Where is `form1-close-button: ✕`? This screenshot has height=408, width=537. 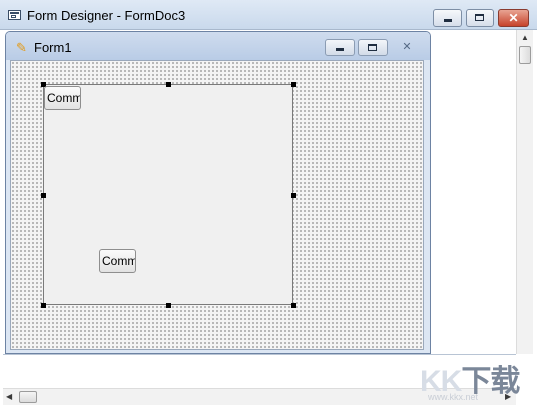
form1-close-button: ✕ is located at coordinates (407, 47).